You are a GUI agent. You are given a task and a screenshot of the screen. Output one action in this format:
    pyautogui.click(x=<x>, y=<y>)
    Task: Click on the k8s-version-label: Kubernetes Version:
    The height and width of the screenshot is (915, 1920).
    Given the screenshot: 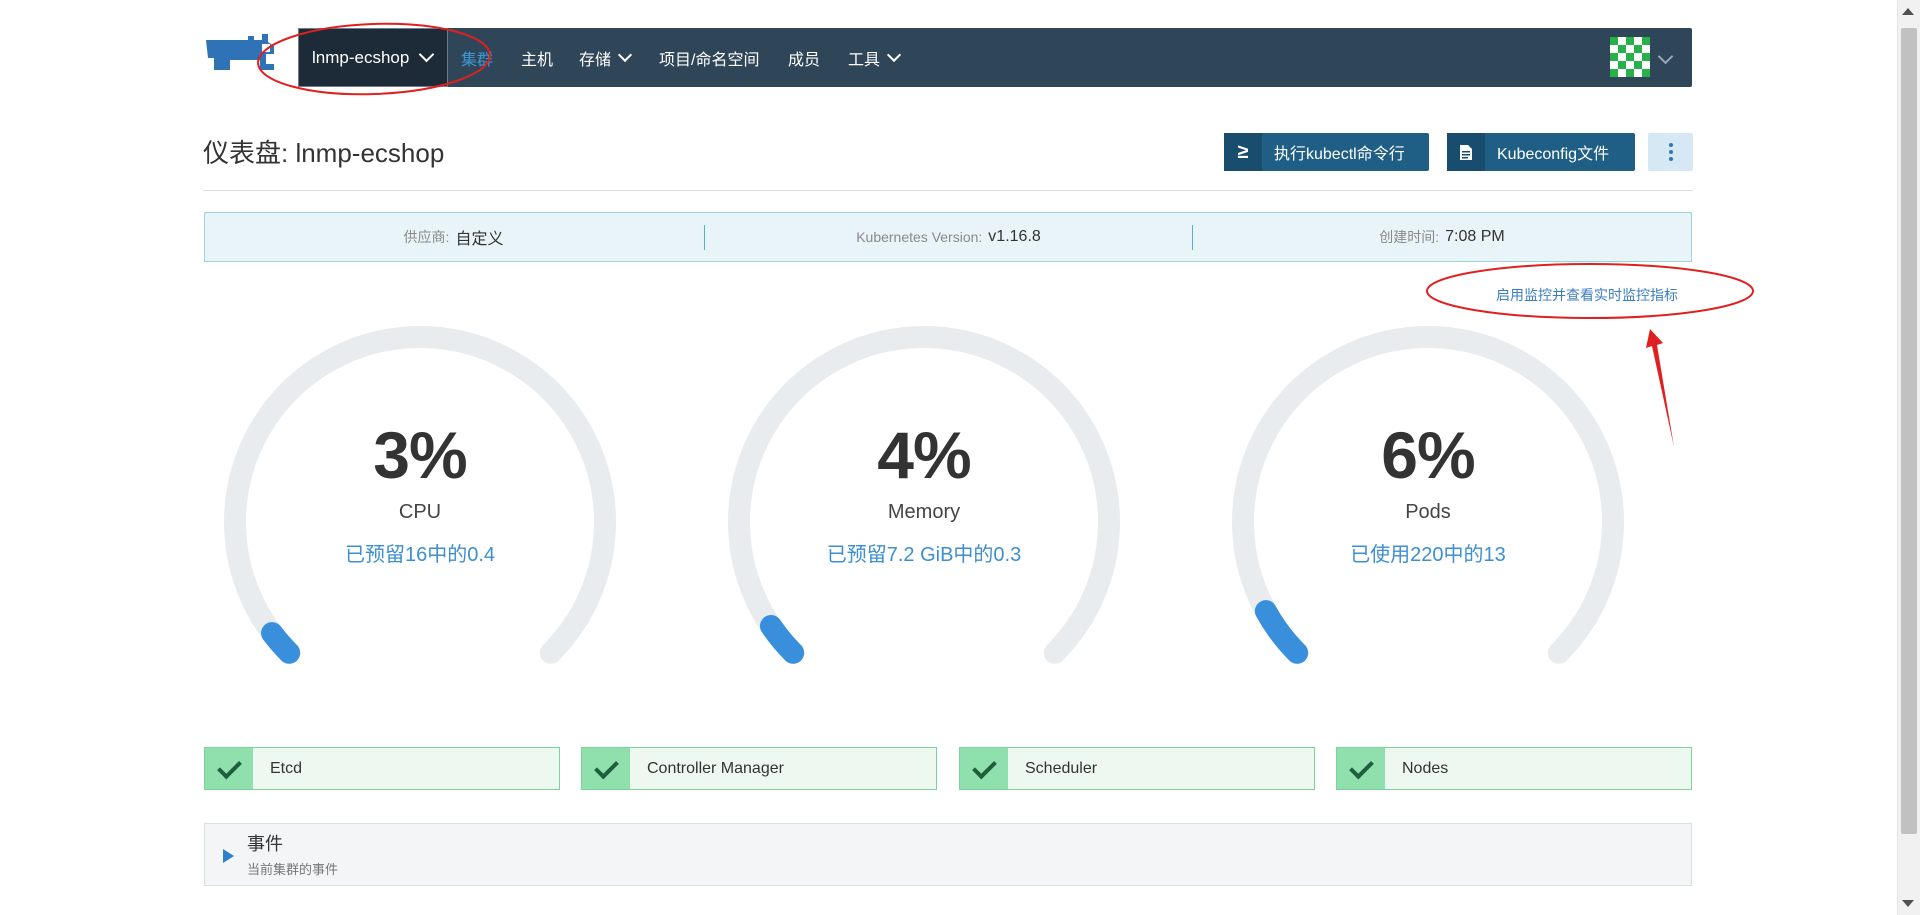 What is the action you would take?
    pyautogui.click(x=919, y=237)
    